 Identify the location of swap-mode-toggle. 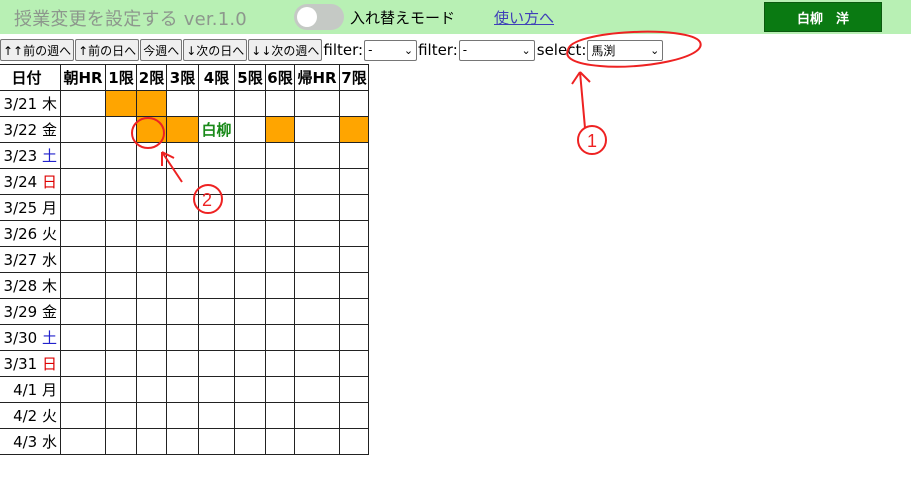
(319, 17).